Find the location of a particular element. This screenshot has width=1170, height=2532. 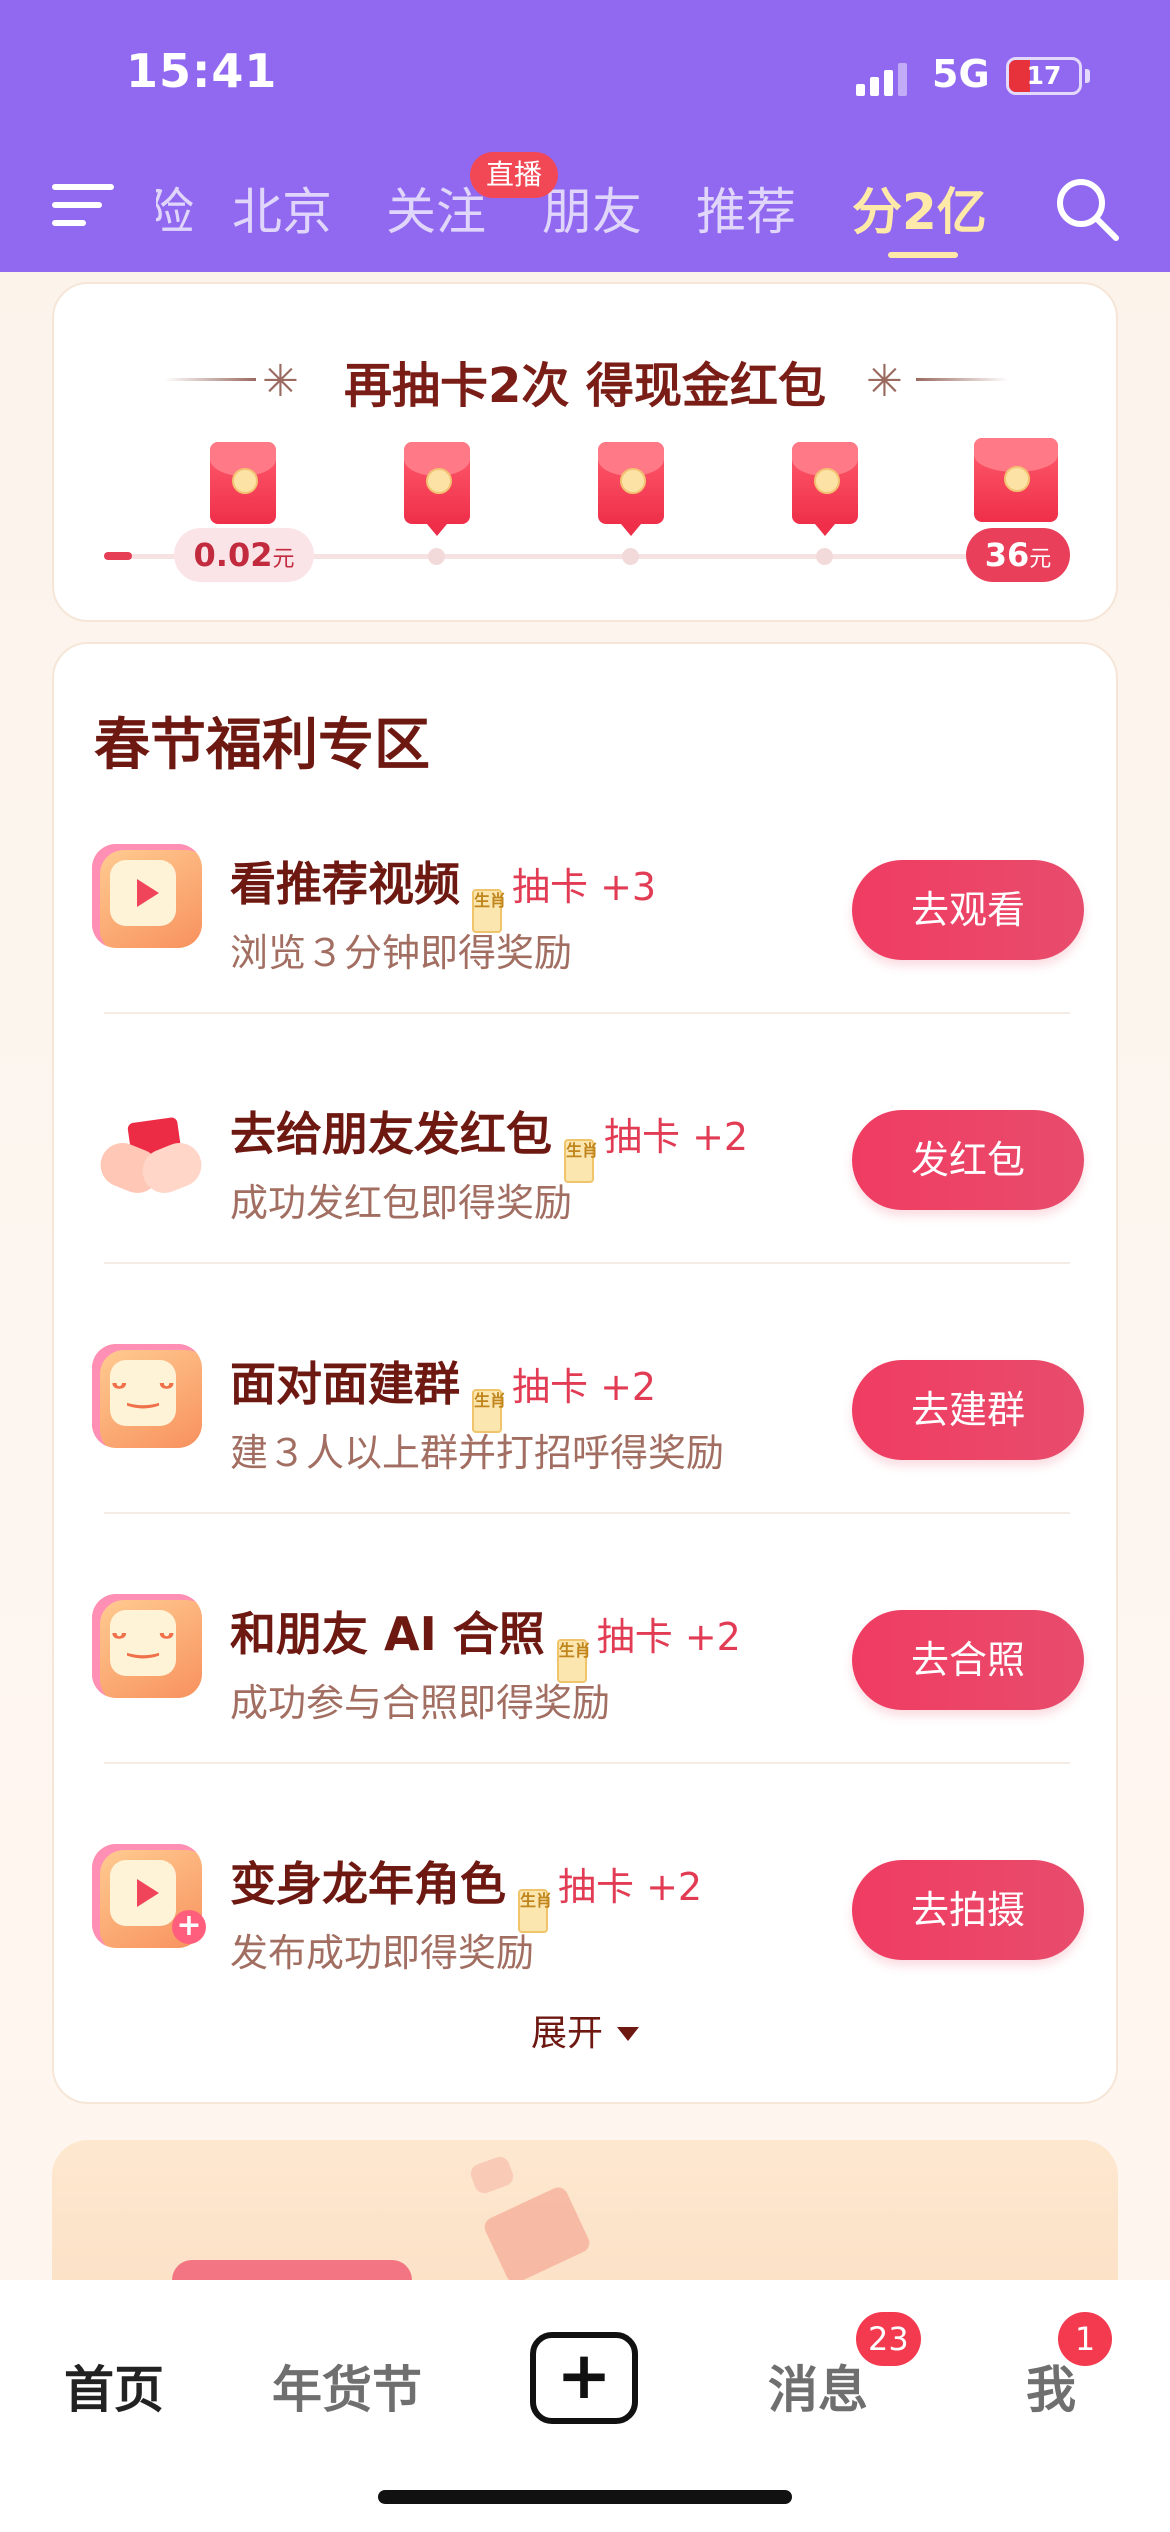

task-row: 去给朋友发红包 生肖 抽卡 +2 成功发红包即得奖励 发红包 is located at coordinates (587, 1179).